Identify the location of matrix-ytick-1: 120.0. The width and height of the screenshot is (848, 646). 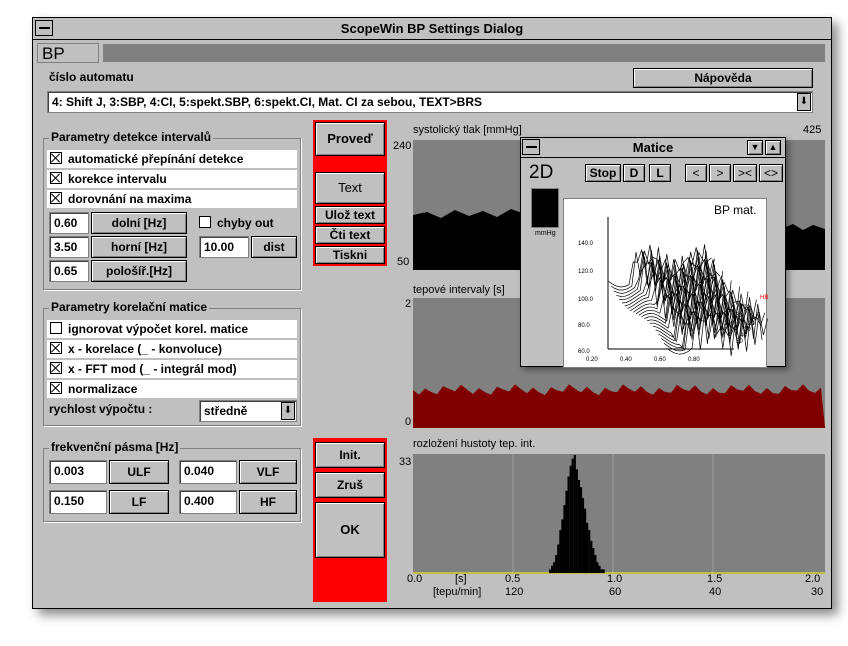
(586, 272).